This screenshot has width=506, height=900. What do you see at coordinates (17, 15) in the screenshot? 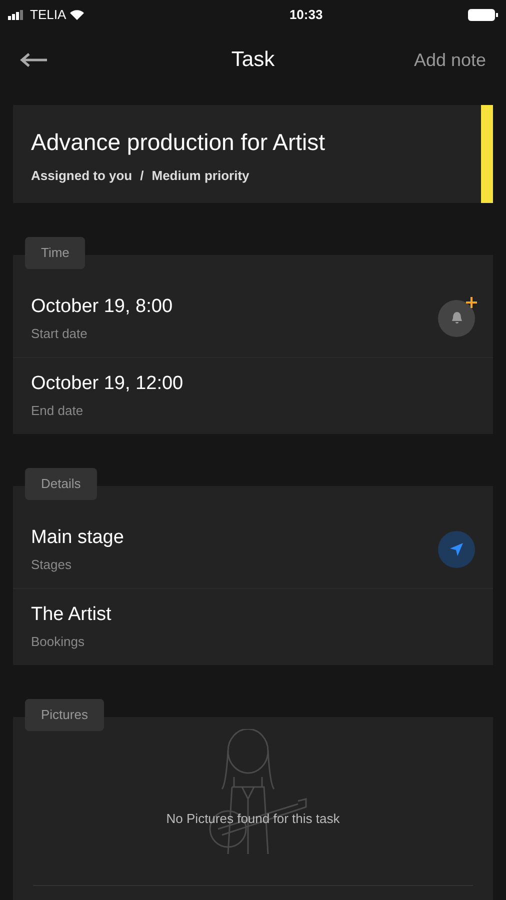
I see `signal-icon` at bounding box center [17, 15].